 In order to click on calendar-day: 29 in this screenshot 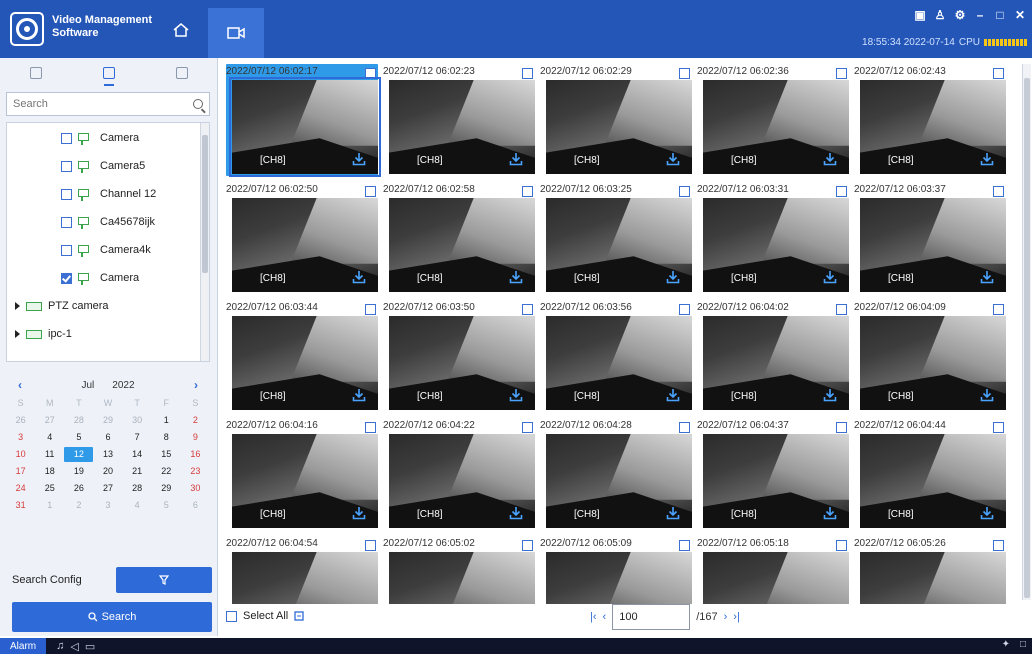, I will do `click(166, 488)`.